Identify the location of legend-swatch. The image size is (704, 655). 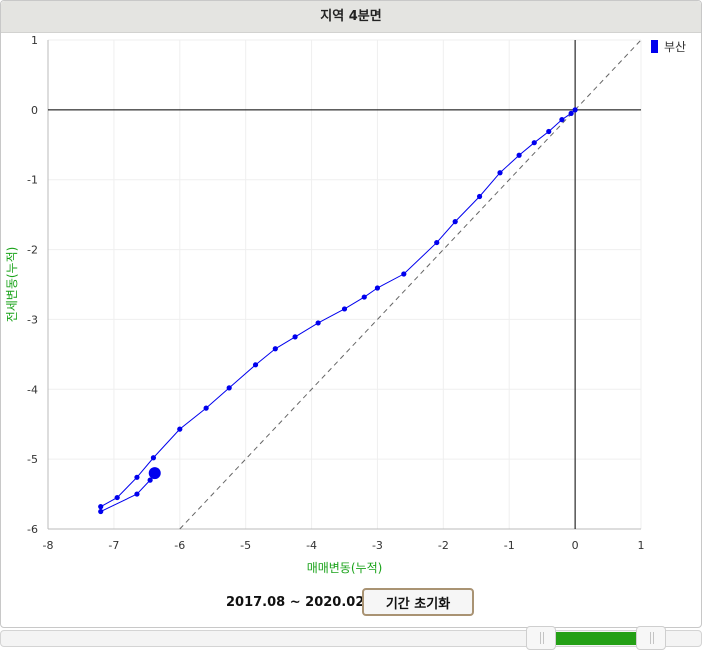
(654, 46).